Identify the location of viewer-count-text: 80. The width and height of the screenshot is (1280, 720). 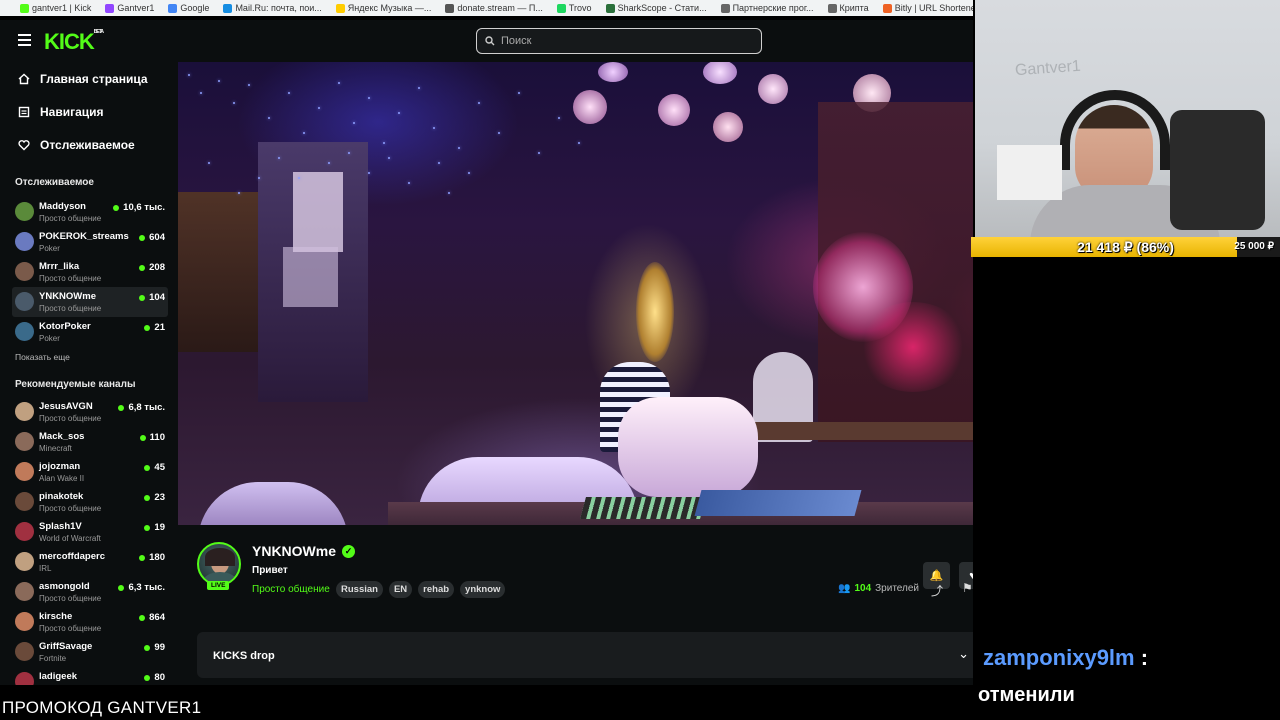
(159, 677).